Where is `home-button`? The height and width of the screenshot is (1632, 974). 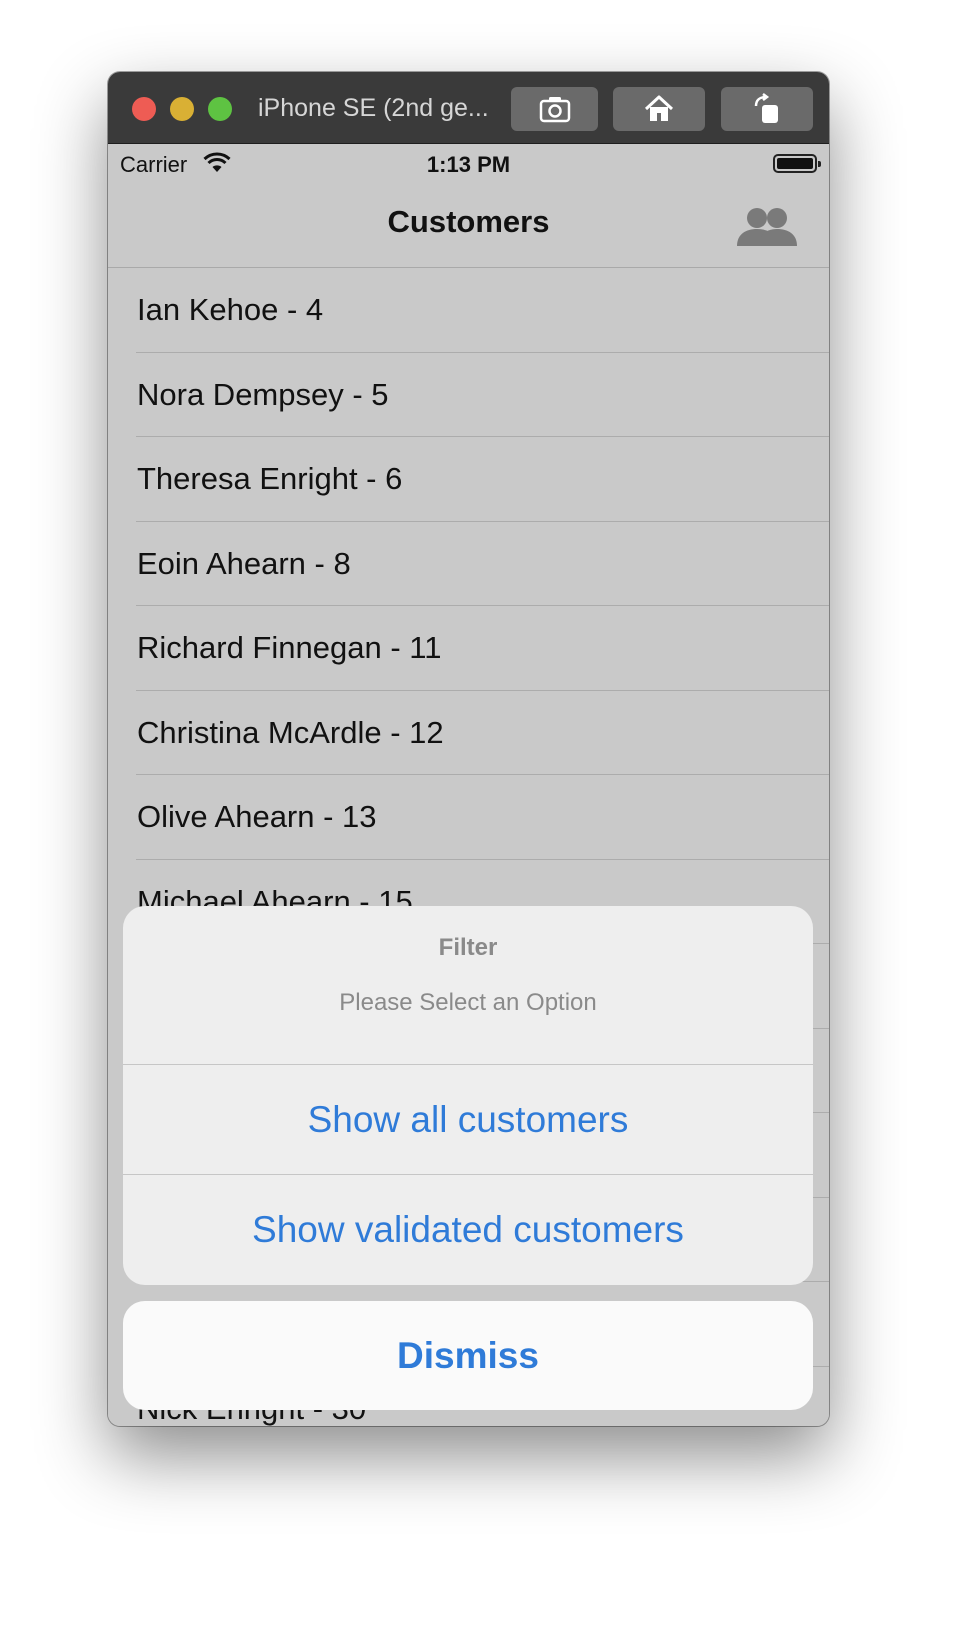
home-button is located at coordinates (659, 109).